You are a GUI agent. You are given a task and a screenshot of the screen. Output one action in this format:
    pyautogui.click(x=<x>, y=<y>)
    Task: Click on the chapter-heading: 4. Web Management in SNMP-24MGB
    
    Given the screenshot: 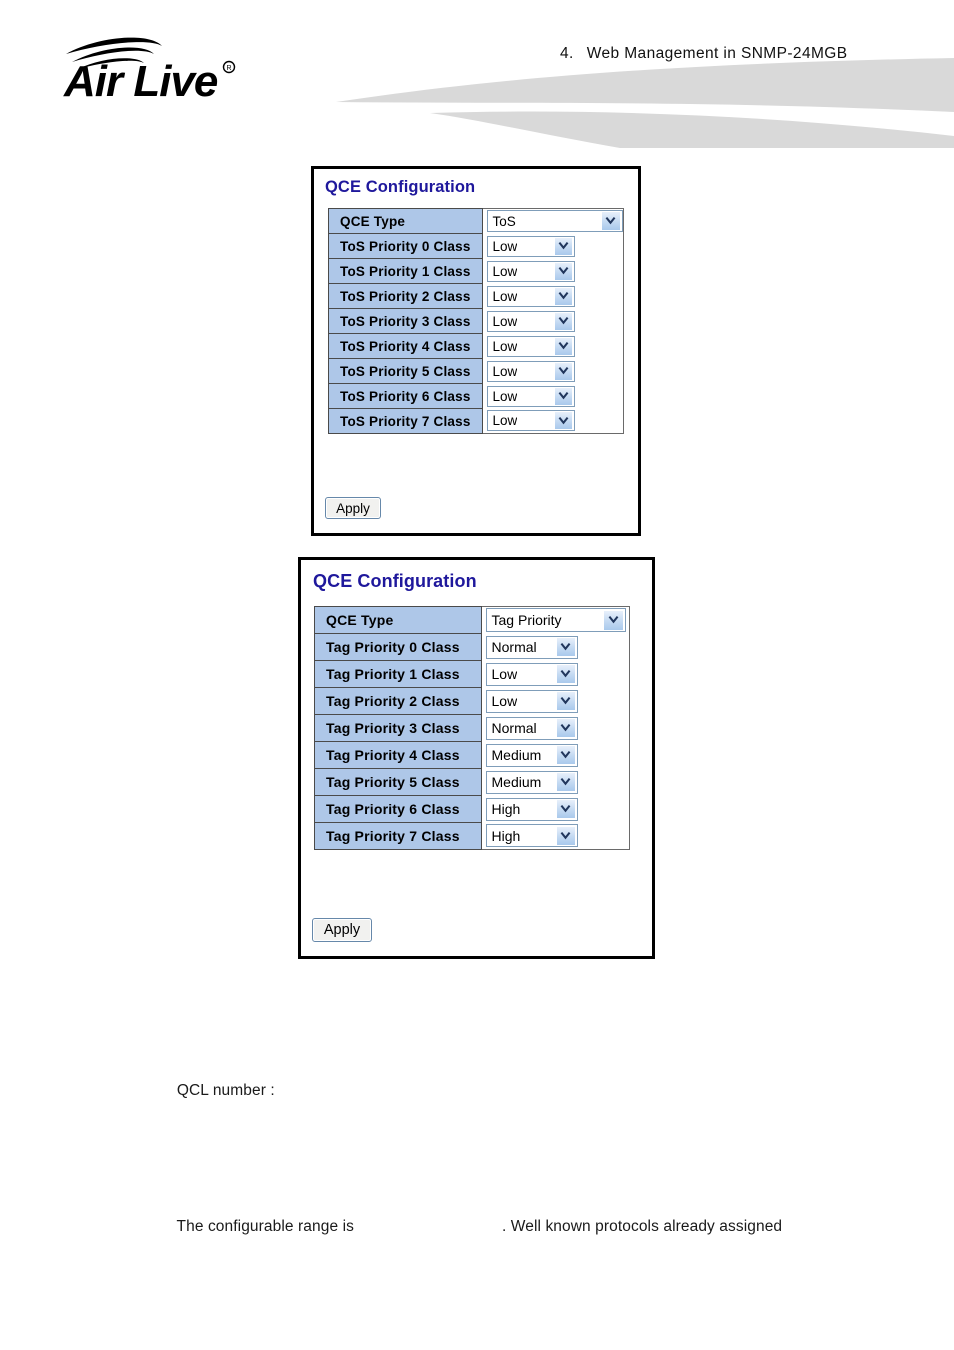 What is the action you would take?
    pyautogui.click(x=703, y=54)
    